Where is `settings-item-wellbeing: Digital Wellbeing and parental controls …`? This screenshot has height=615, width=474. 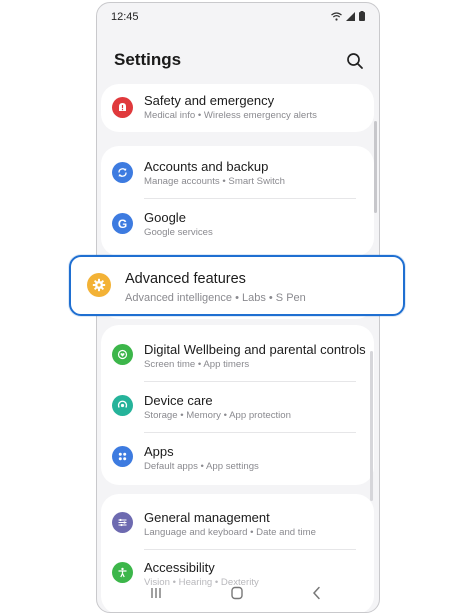 settings-item-wellbeing: Digital Wellbeing and parental controls … is located at coordinates (237, 354).